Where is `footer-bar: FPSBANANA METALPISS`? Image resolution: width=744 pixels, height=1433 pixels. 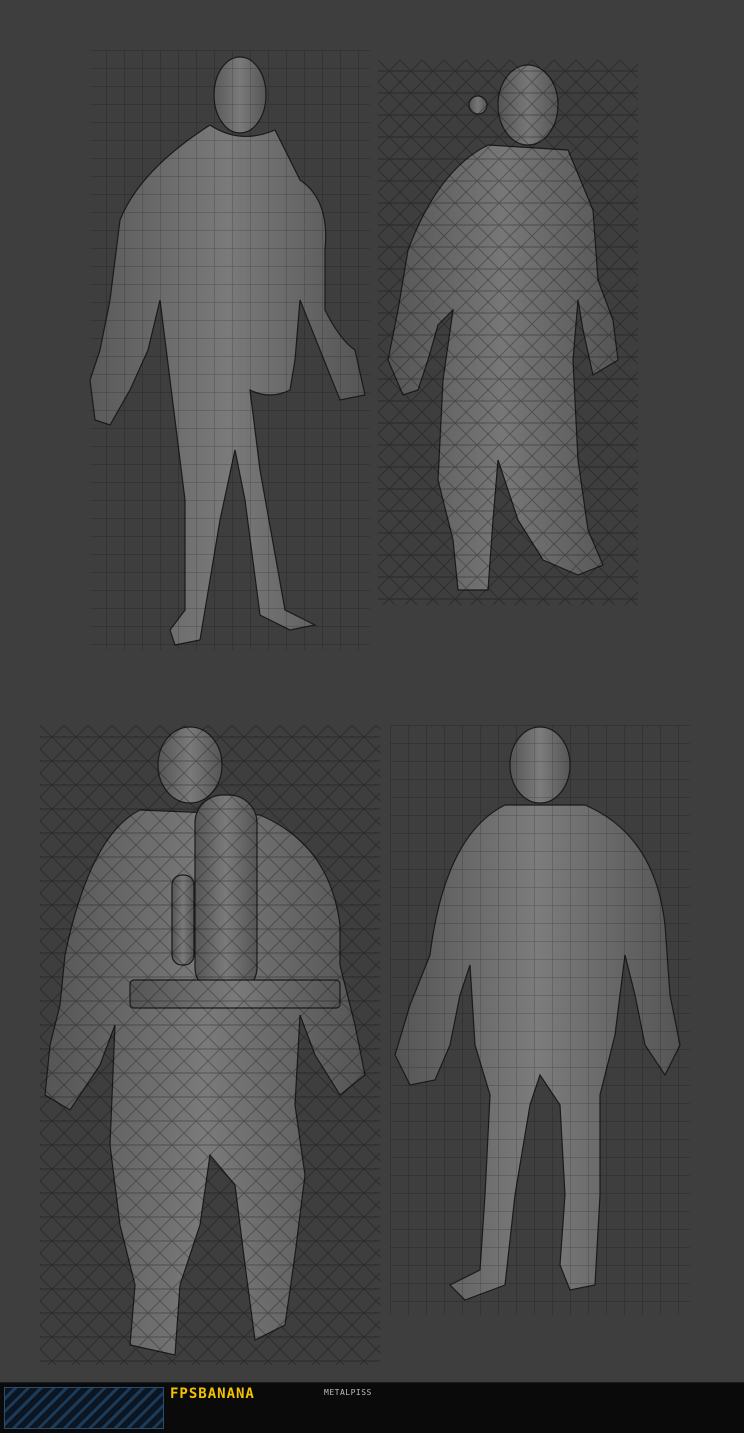
footer-bar: FPSBANANA METALPISS is located at coordinates (372, 1407).